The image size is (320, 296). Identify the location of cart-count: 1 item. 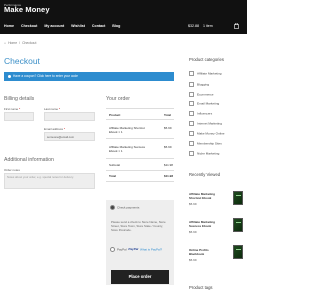
(208, 26).